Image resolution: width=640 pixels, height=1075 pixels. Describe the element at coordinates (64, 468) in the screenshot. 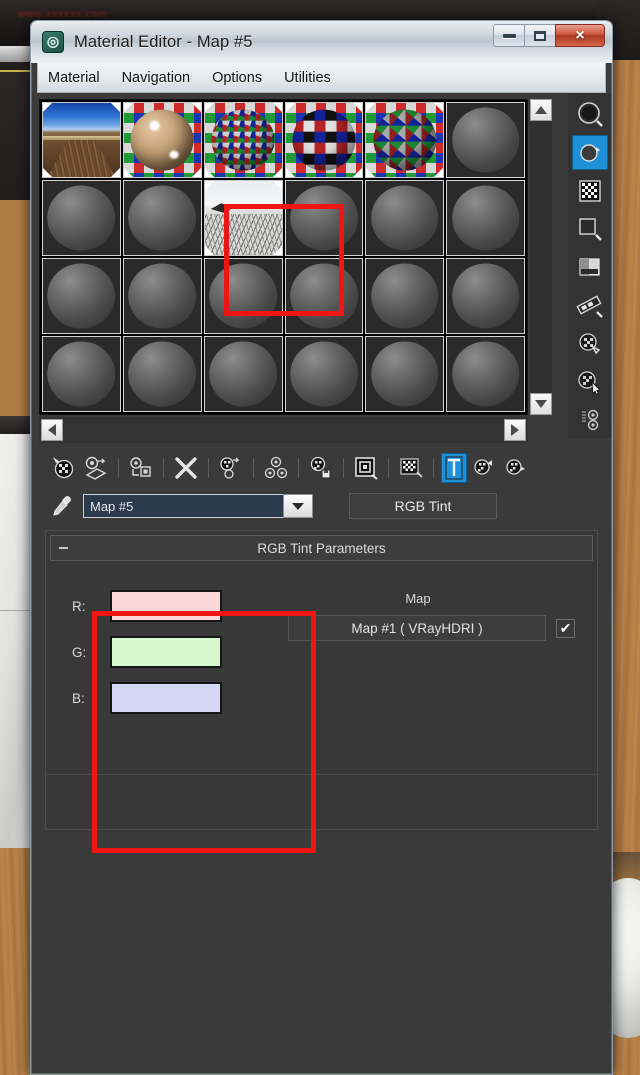

I see `get-material-icon` at that location.